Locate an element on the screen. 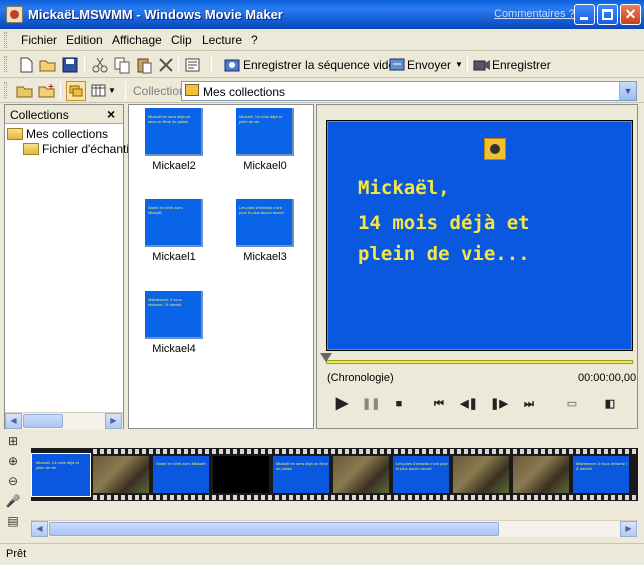 The image size is (644, 565). paste-icon is located at coordinates (144, 65).